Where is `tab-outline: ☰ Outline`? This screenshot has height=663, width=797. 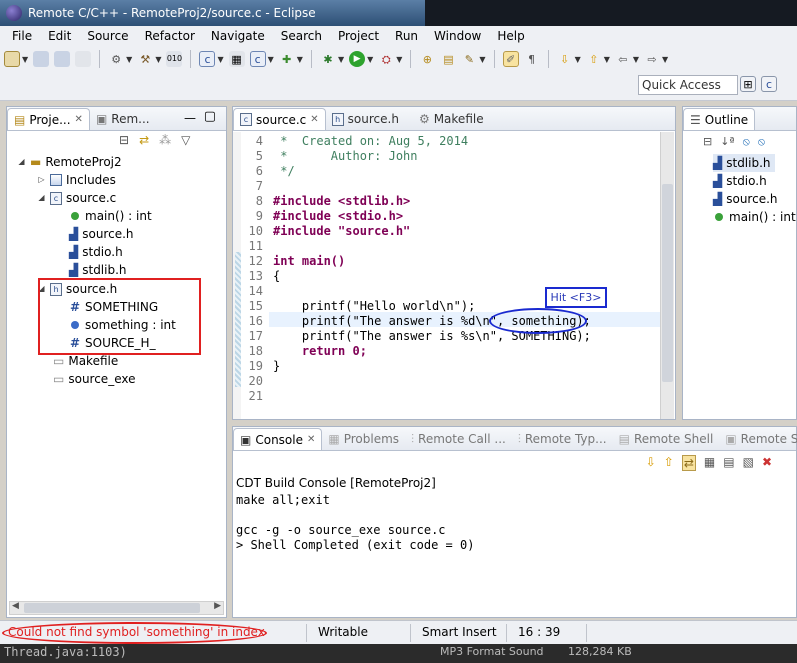 tab-outline: ☰ Outline is located at coordinates (719, 119).